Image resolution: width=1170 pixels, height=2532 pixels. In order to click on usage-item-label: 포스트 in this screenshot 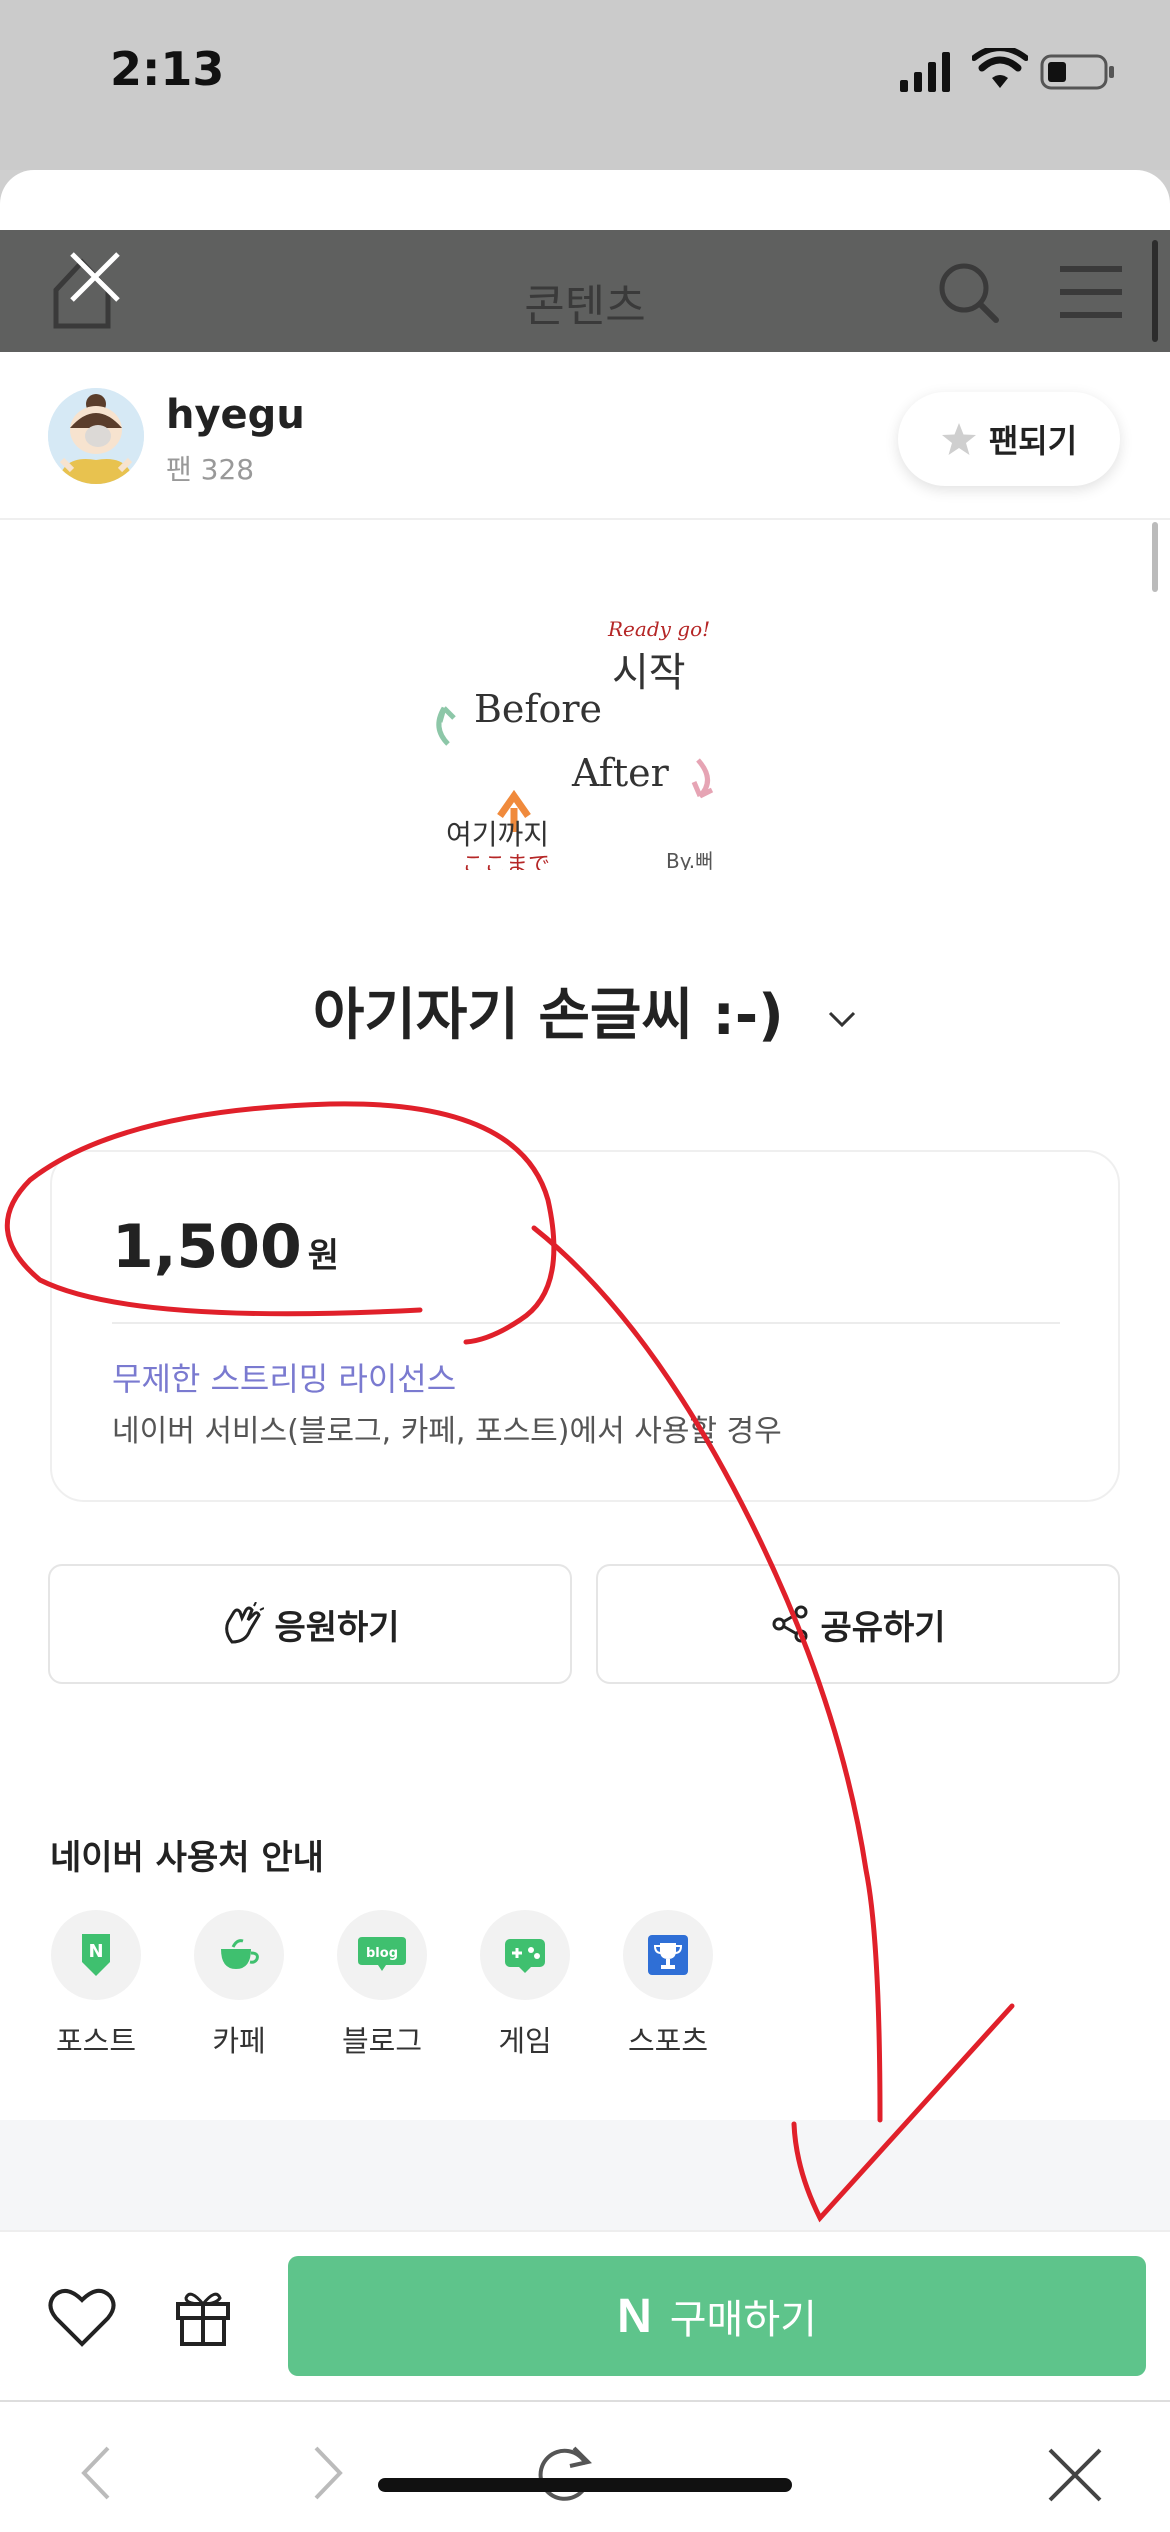, I will do `click(96, 2041)`.